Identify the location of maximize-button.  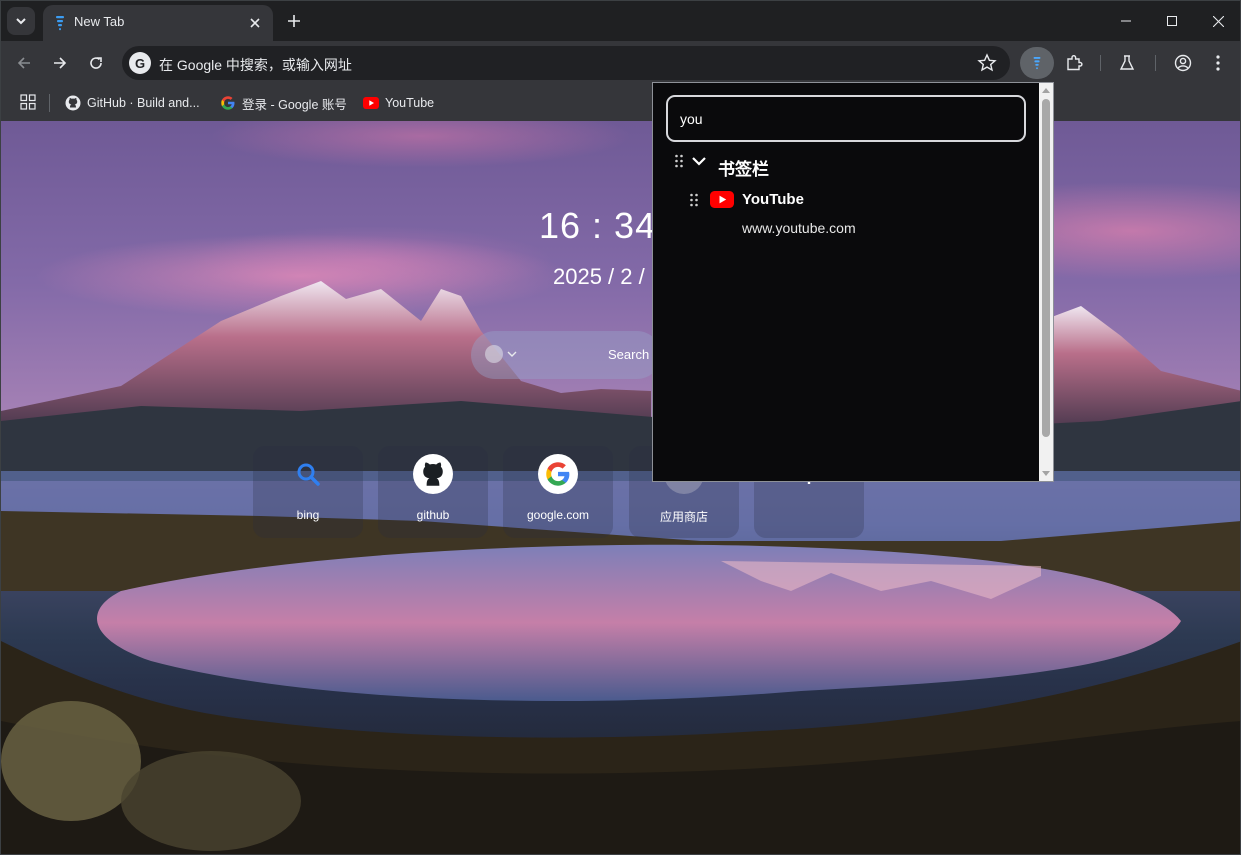
(1172, 21).